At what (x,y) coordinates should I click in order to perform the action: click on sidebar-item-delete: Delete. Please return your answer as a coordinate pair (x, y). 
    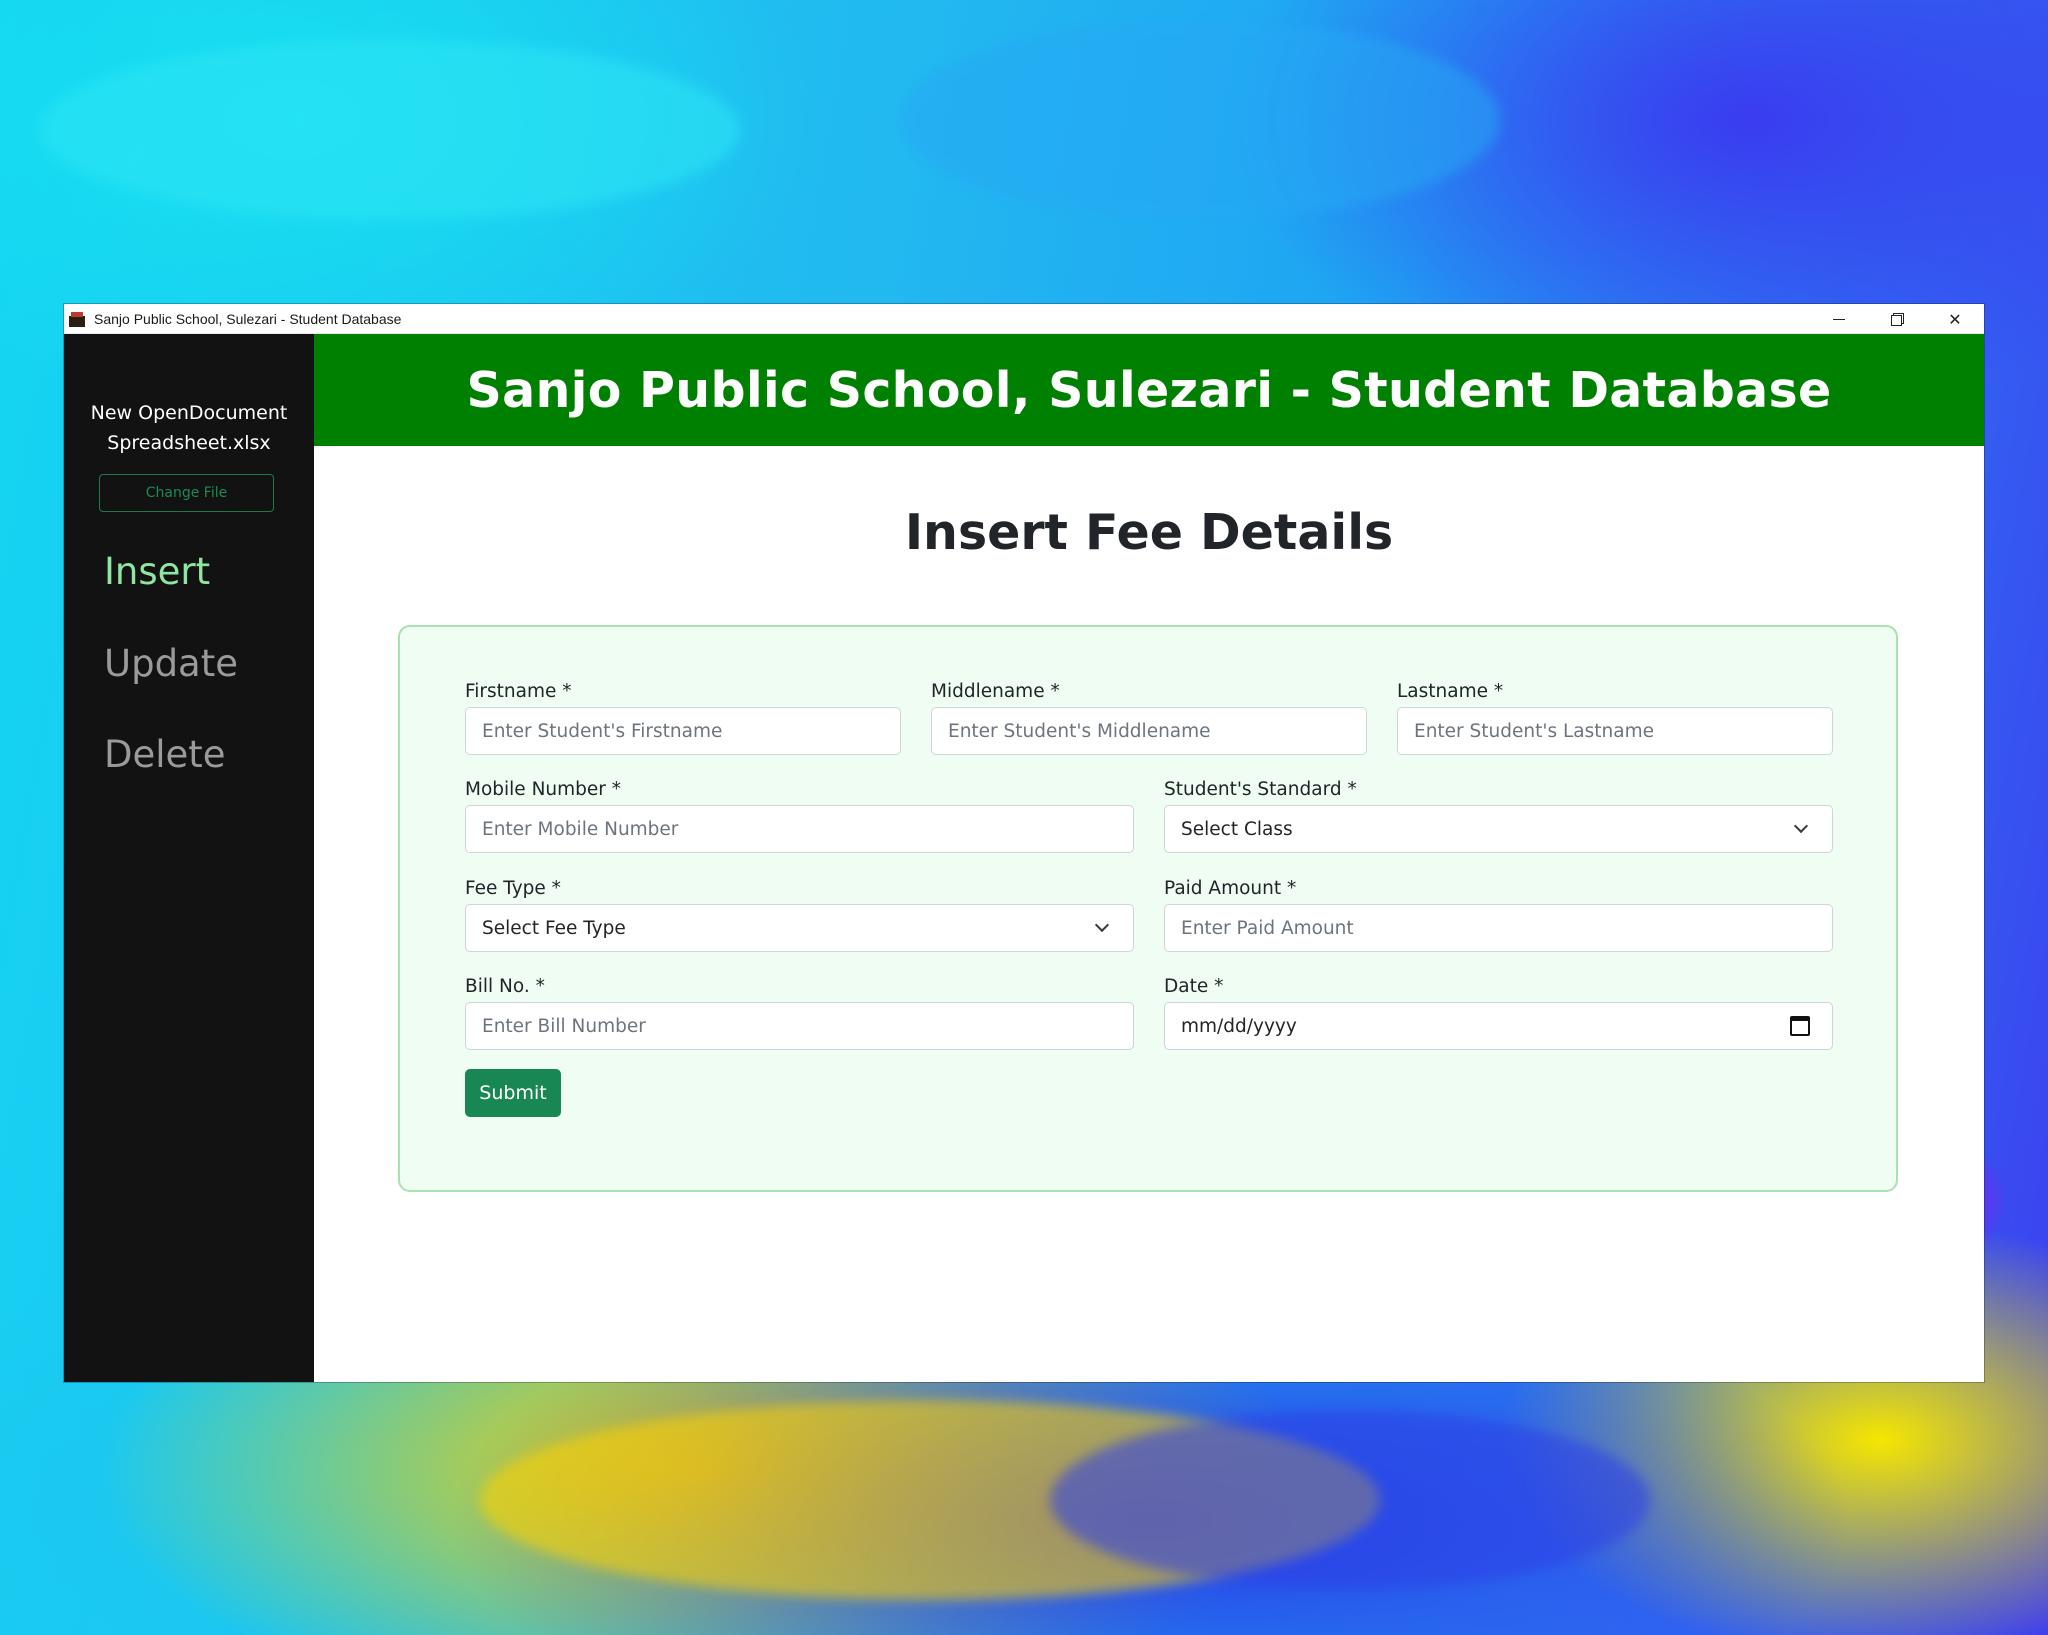
    Looking at the image, I should click on (165, 754).